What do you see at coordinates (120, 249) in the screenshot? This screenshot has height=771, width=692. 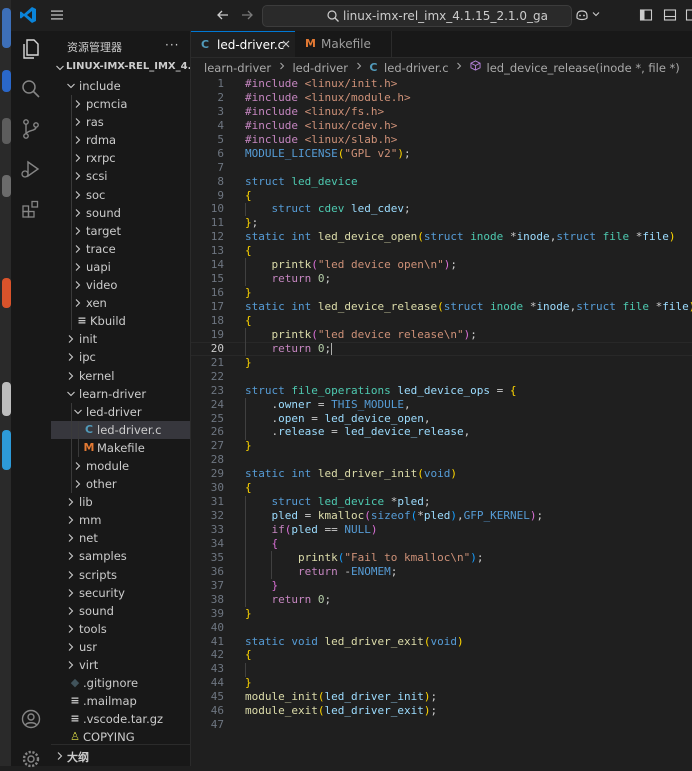 I see `tree-folder-item: trace` at bounding box center [120, 249].